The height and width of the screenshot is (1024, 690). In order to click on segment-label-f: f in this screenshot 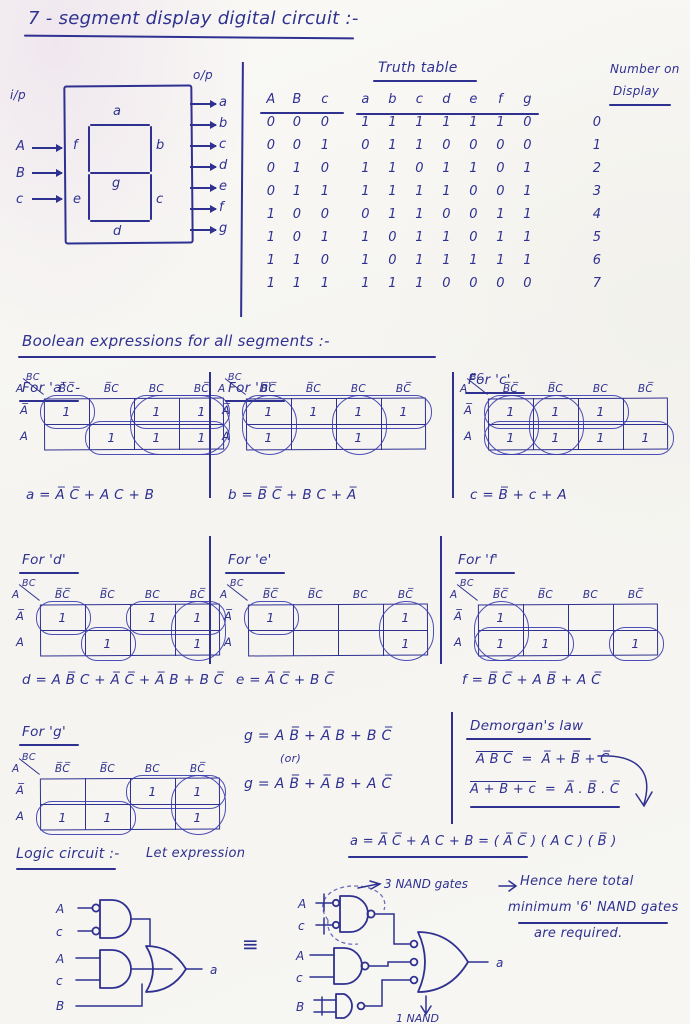, I will do `click(75, 145)`.